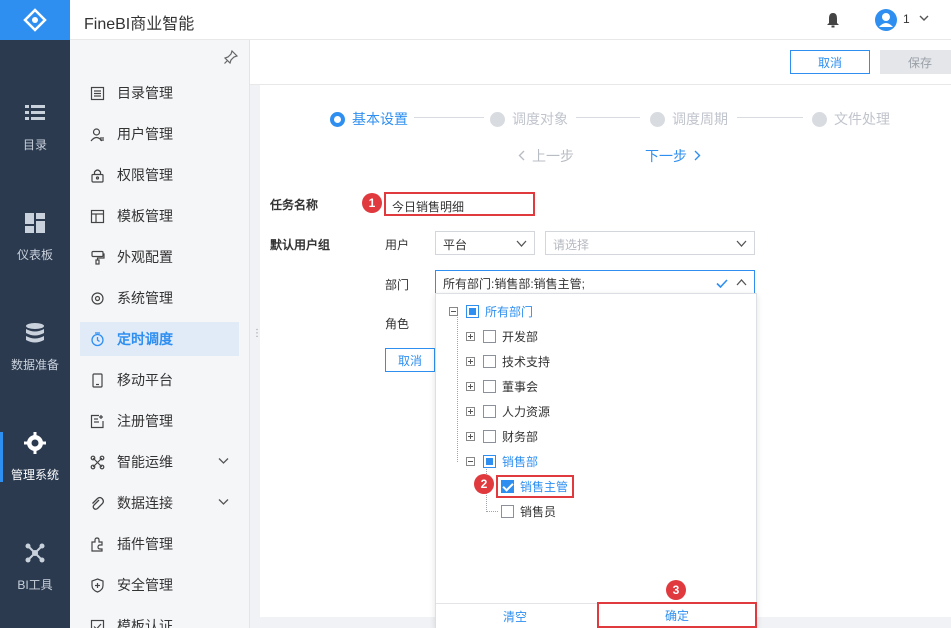  What do you see at coordinates (851, 119) in the screenshot?
I see `step-file-handling: 文件处理` at bounding box center [851, 119].